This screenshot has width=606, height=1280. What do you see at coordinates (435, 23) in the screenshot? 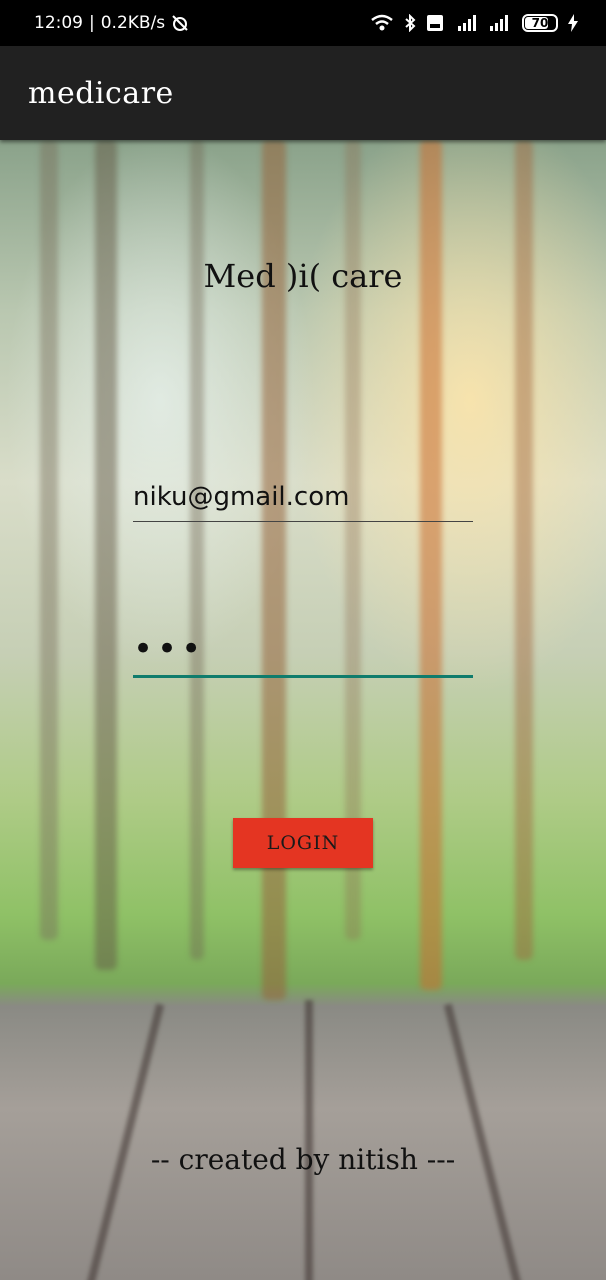
I see `volte-icon` at bounding box center [435, 23].